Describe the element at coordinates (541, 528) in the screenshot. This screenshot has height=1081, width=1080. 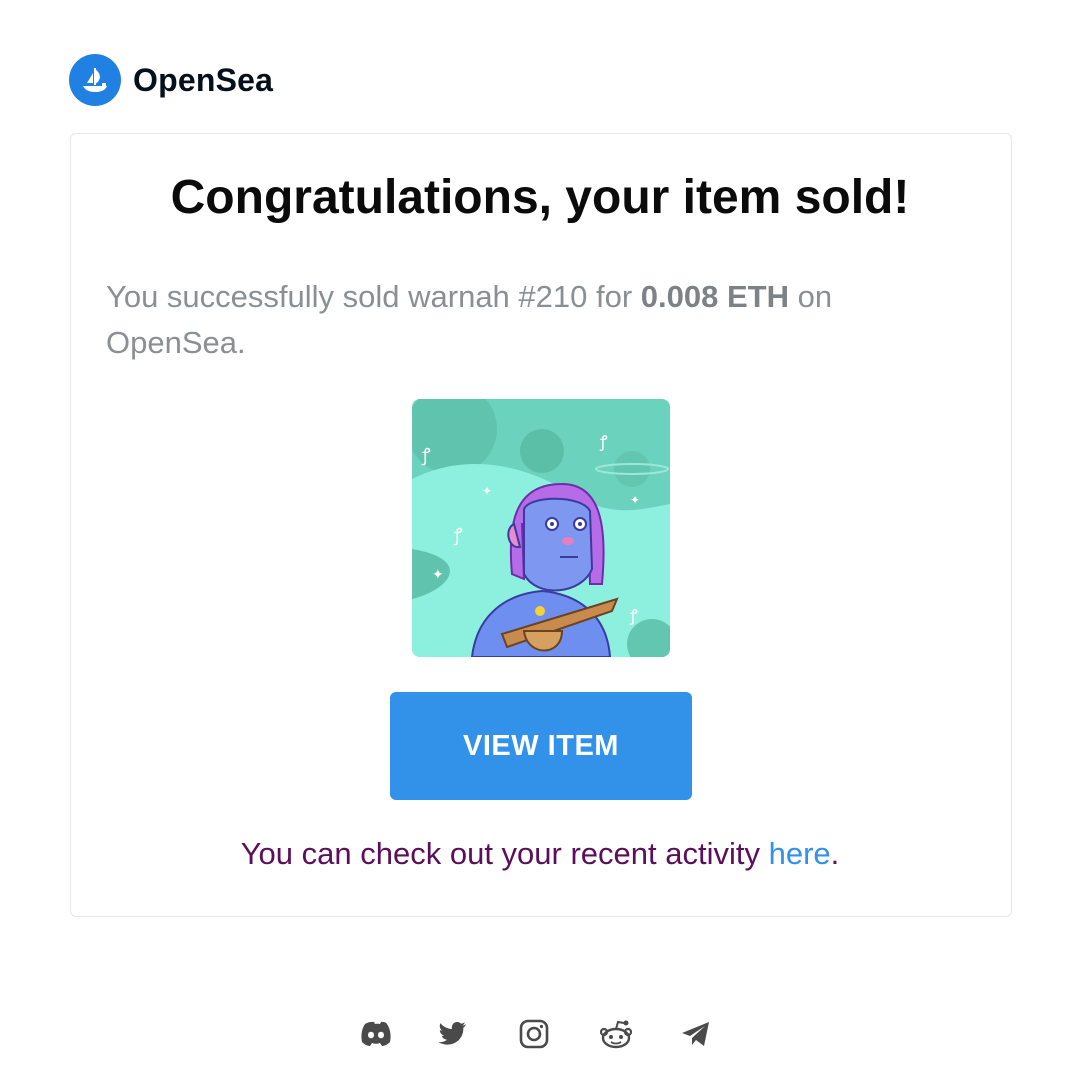
I see `nft-image: ꝭ ꝭ ꝭ ꝭ ✦ ✦ ✦` at that location.